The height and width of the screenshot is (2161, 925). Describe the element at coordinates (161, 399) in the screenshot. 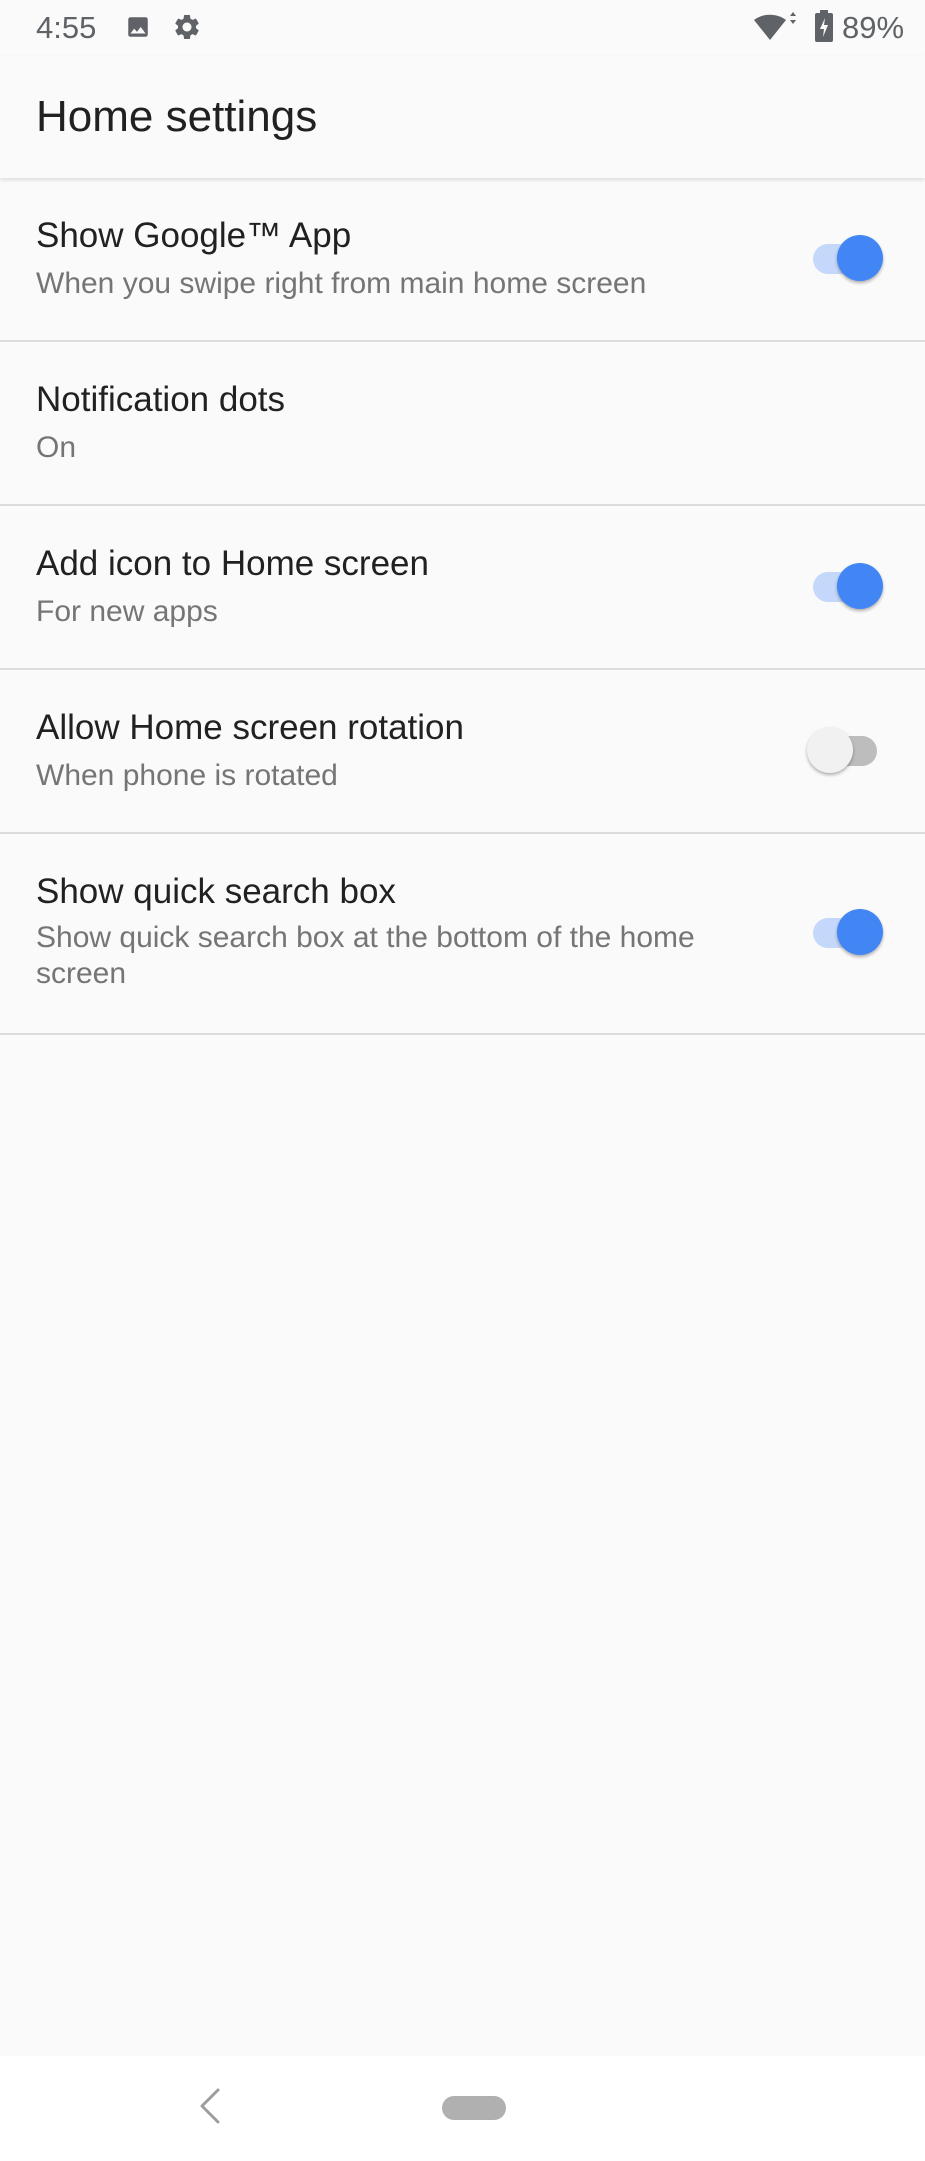

I see `setting-title: Notification dots` at that location.